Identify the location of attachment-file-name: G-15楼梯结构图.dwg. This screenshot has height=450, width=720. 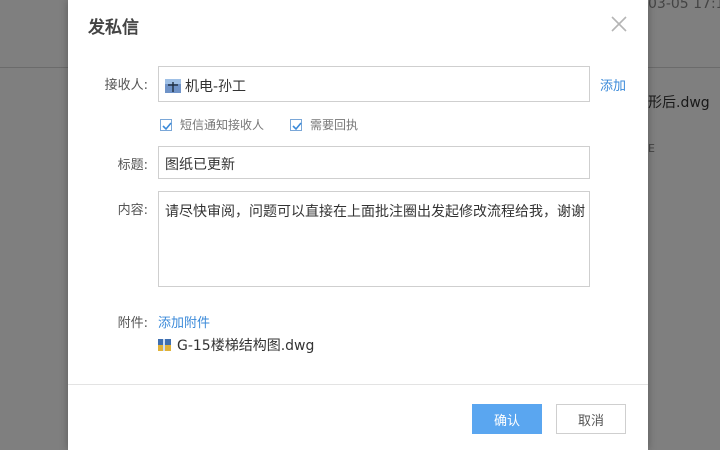
(246, 346).